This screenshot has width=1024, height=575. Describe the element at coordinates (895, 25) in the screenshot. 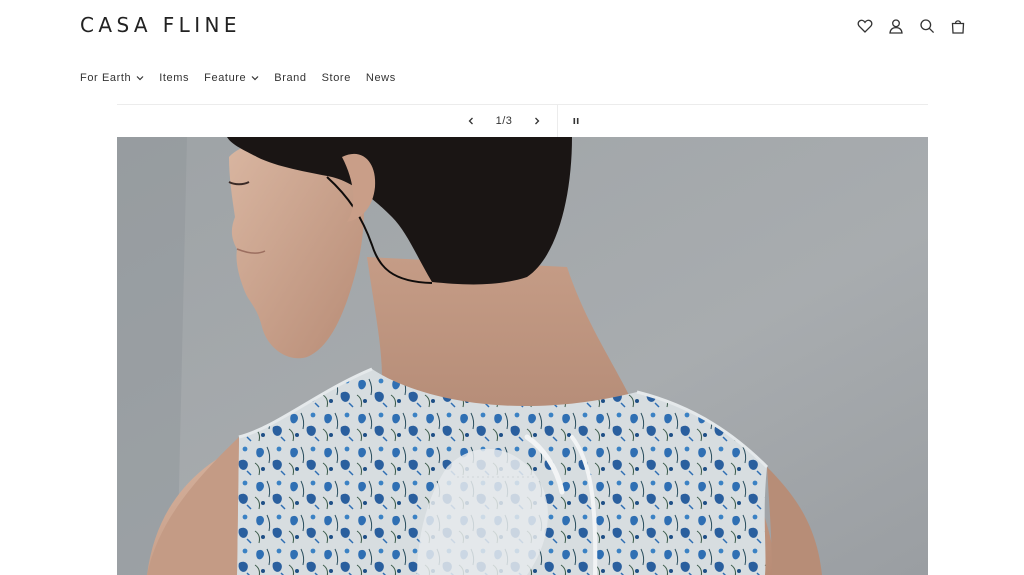

I see `account-icon` at that location.